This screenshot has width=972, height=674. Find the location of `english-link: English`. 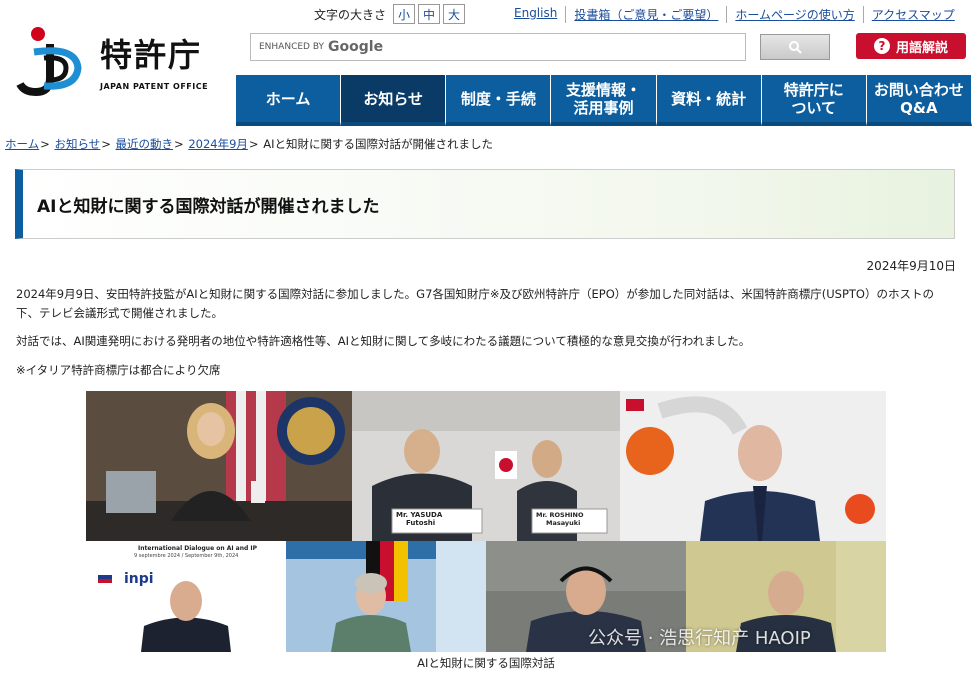

english-link: English is located at coordinates (538, 14).